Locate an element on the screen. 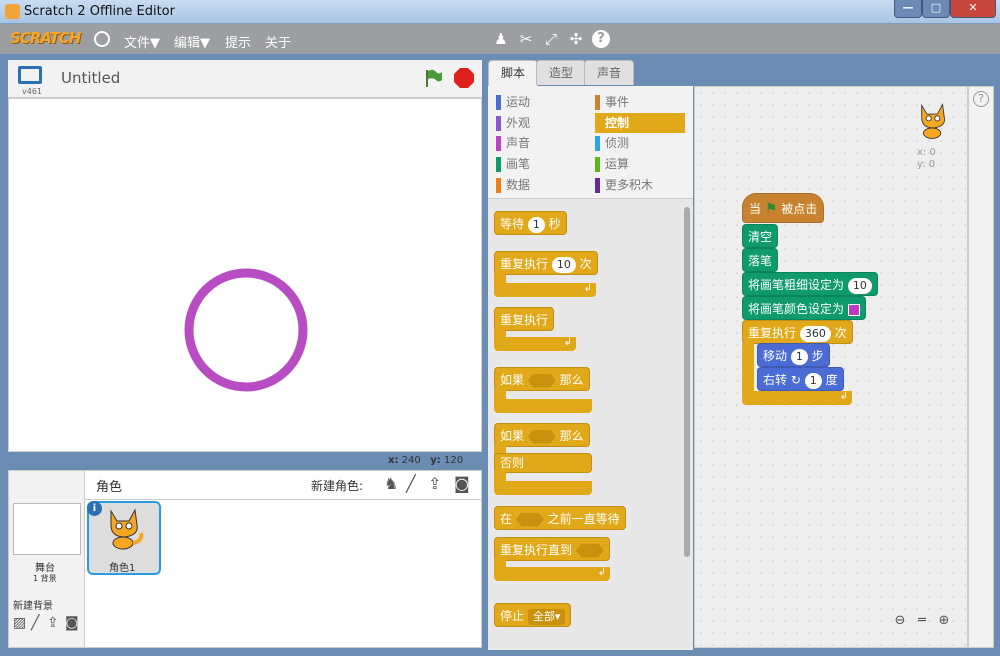 Image resolution: width=1000 pixels, height=656 pixels. info-icon: i is located at coordinates (94, 508).